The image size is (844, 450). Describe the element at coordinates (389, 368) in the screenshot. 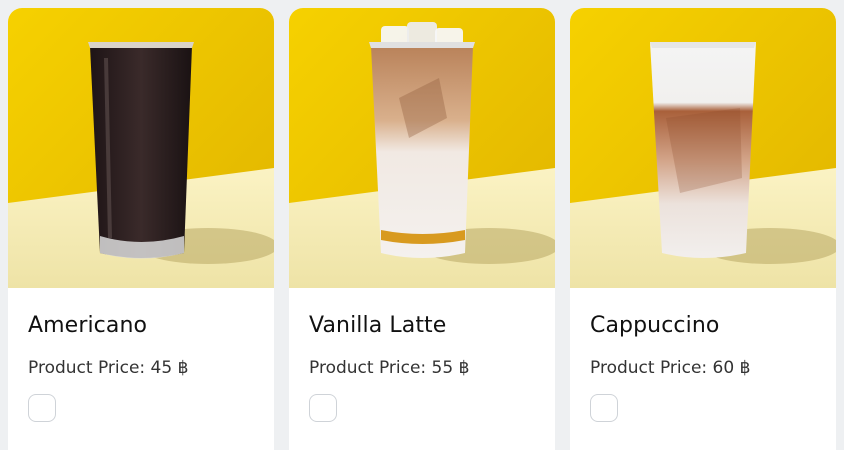

I see `product-price: Product Price: 55 ฿` at that location.